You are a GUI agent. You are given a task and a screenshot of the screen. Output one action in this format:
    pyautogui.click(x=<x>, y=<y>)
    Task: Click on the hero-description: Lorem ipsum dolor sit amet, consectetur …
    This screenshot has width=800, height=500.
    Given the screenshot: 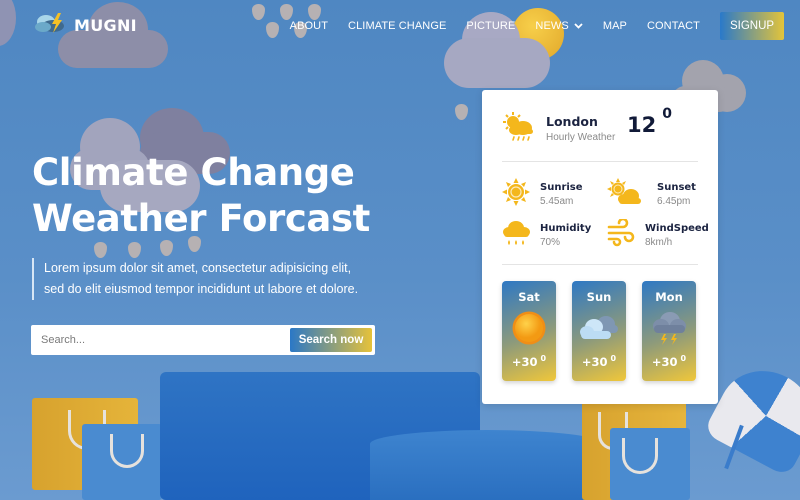 What is the action you would take?
    pyautogui.click(x=202, y=279)
    